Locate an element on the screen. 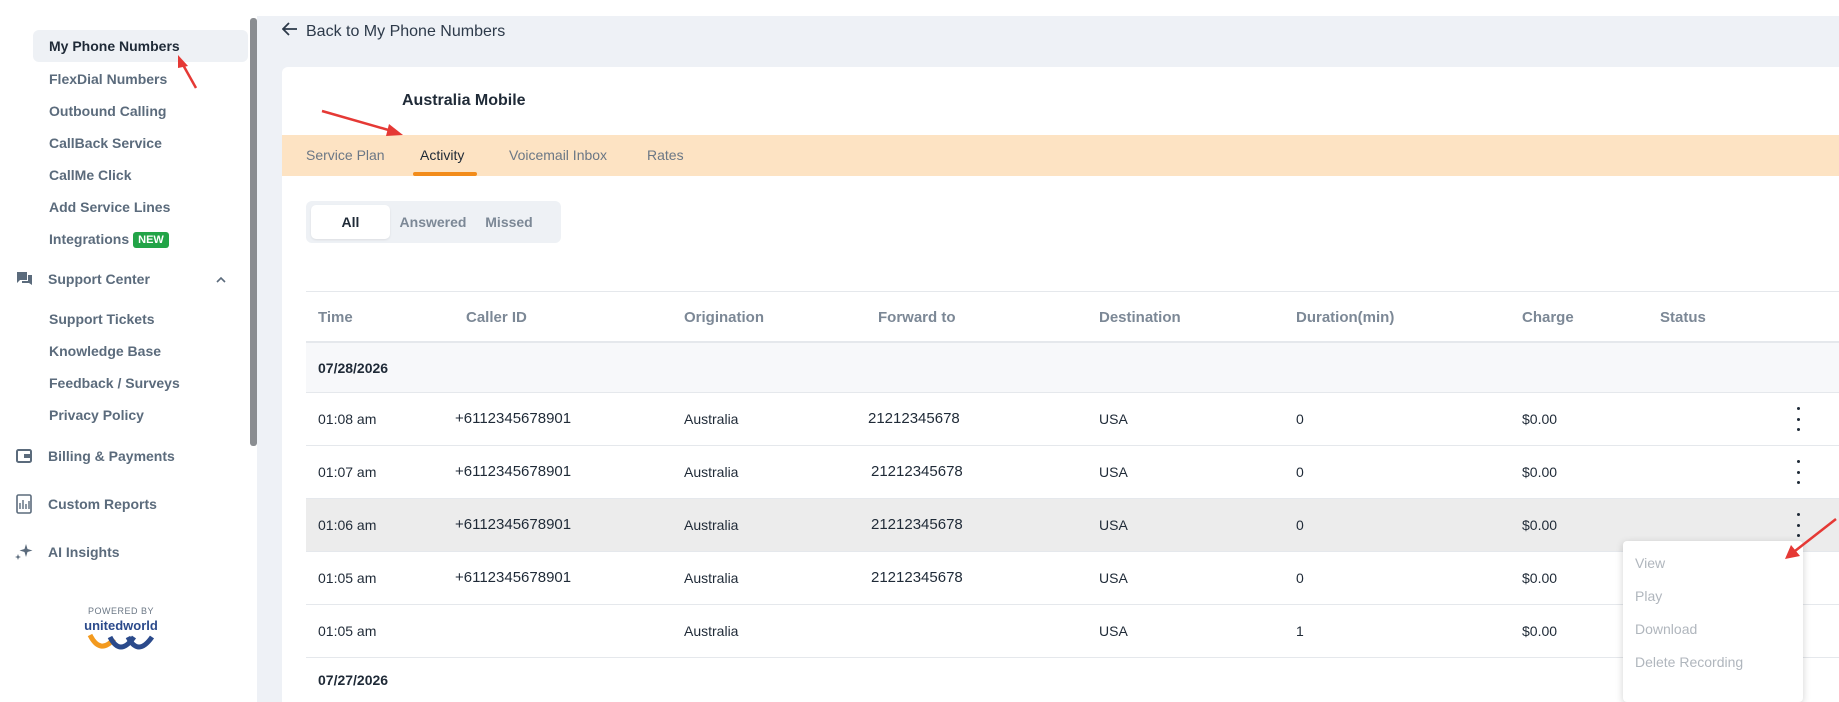 This screenshot has height=702, width=1839. col-charge: Charge is located at coordinates (1548, 317).